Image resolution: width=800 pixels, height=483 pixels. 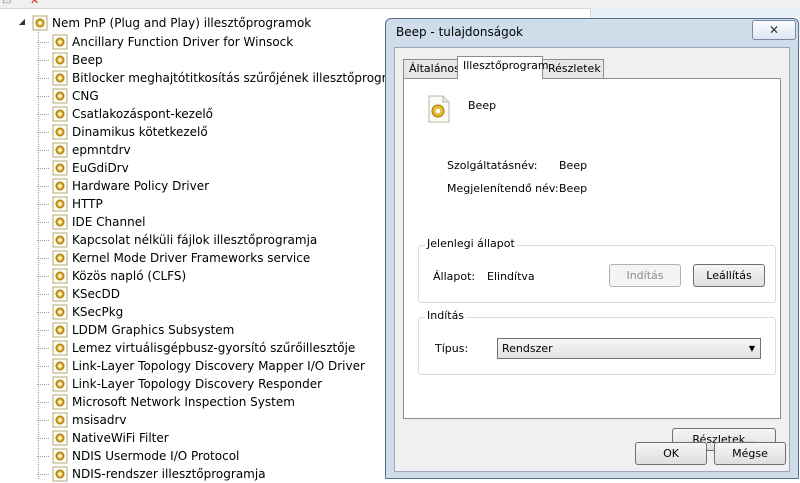 I want to click on startup-group: Indítás Típus: Rendszer ▼, so click(x=597, y=342).